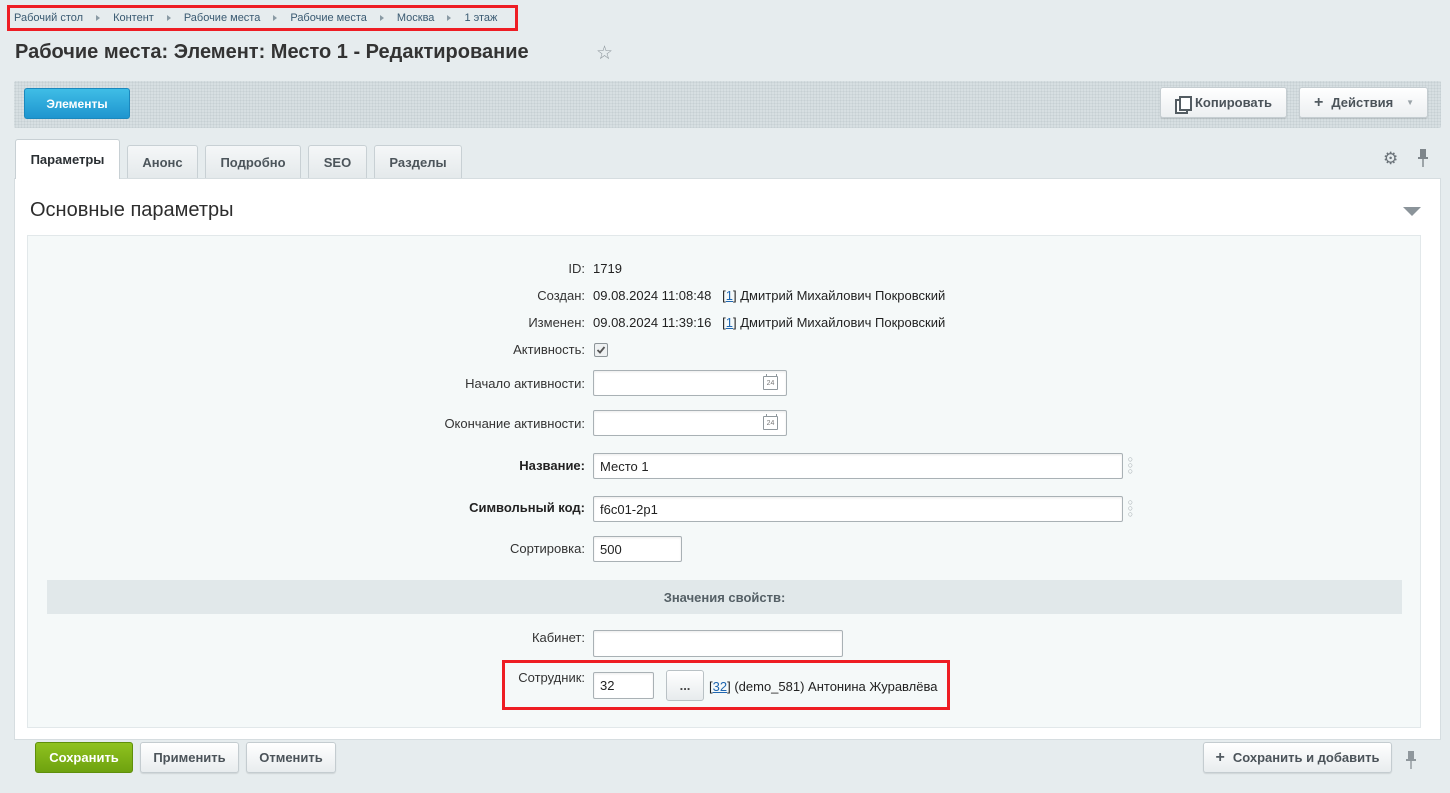 Image resolution: width=1450 pixels, height=793 pixels. I want to click on copy-button: Копировать, so click(1223, 102).